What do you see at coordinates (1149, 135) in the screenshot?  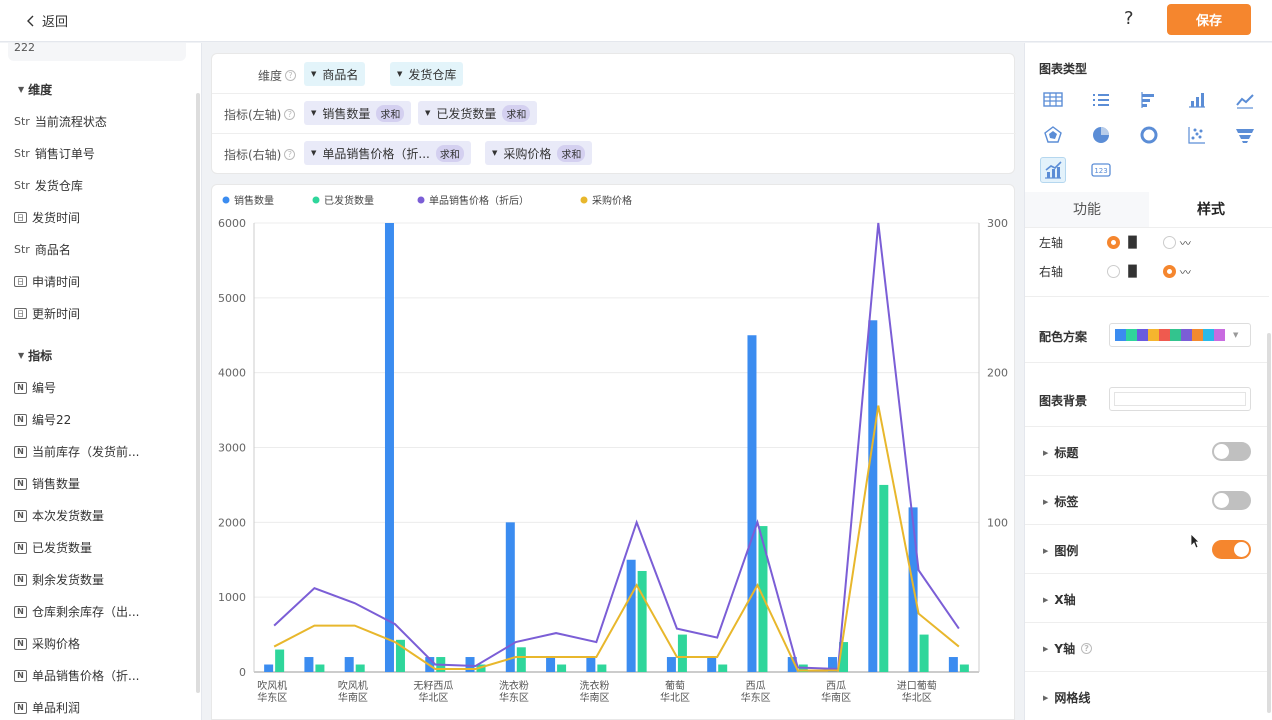 I see `donut-icon` at bounding box center [1149, 135].